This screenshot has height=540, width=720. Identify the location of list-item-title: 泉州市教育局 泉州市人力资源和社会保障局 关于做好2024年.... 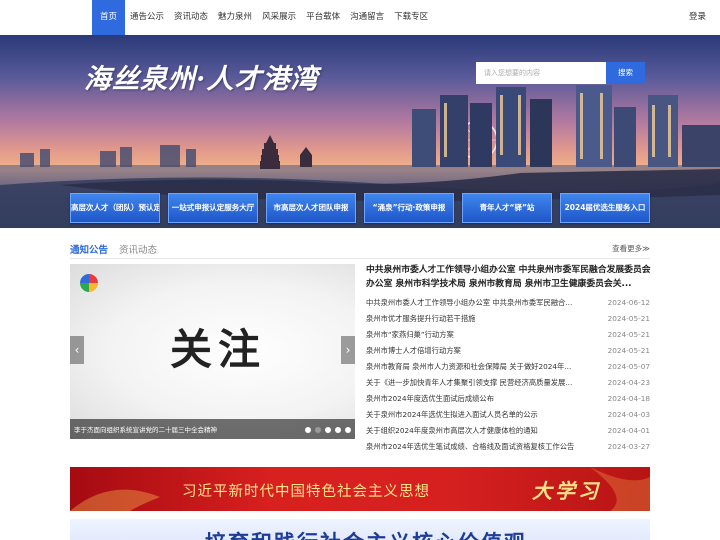
(469, 366).